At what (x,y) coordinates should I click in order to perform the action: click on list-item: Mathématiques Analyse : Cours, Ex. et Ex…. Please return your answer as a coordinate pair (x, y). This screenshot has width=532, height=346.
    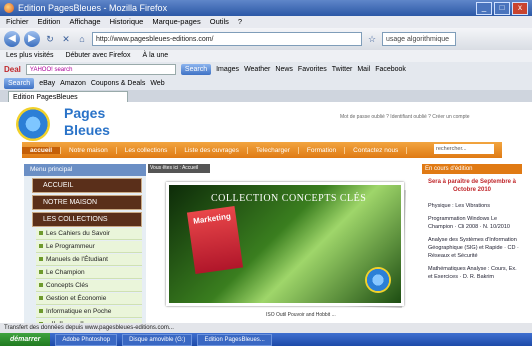
    Looking at the image, I should click on (475, 273).